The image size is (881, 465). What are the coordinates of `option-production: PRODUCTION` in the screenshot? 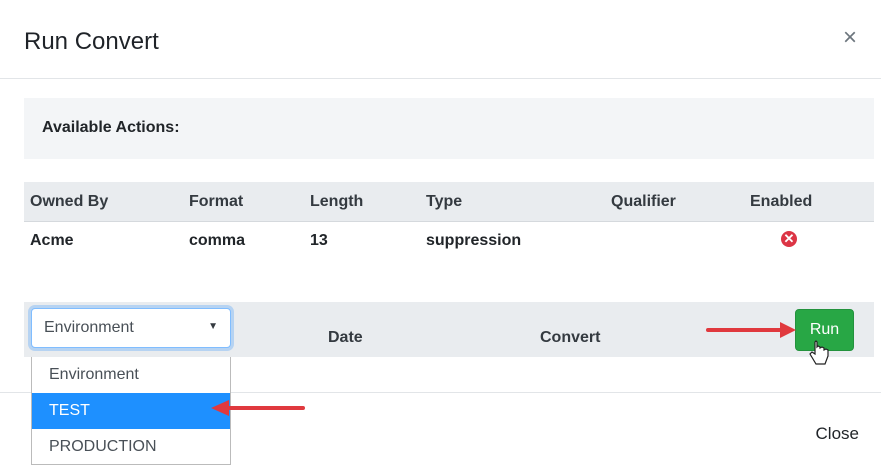 It's located at (131, 447).